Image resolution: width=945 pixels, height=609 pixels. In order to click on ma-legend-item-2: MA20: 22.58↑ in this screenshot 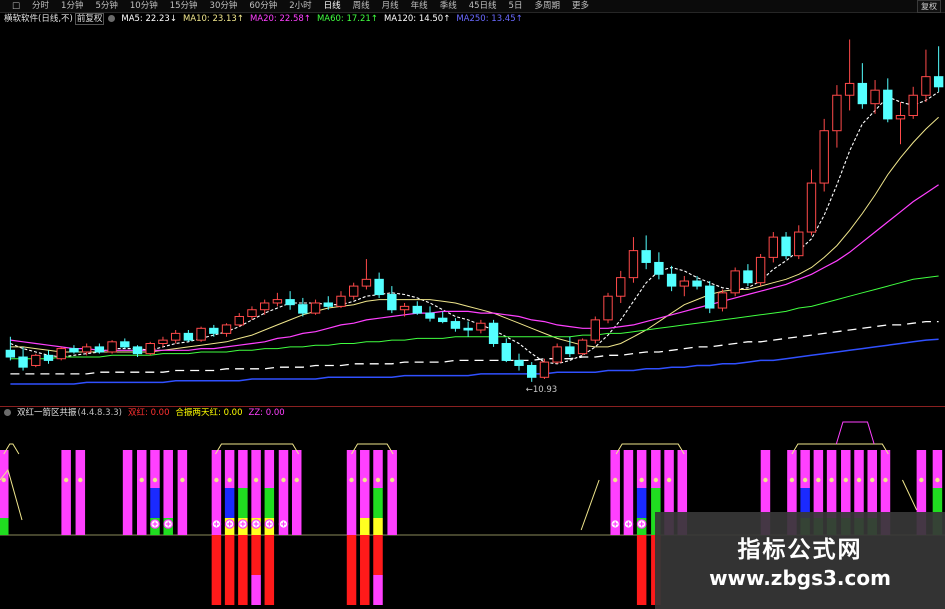, I will do `click(280, 19)`.